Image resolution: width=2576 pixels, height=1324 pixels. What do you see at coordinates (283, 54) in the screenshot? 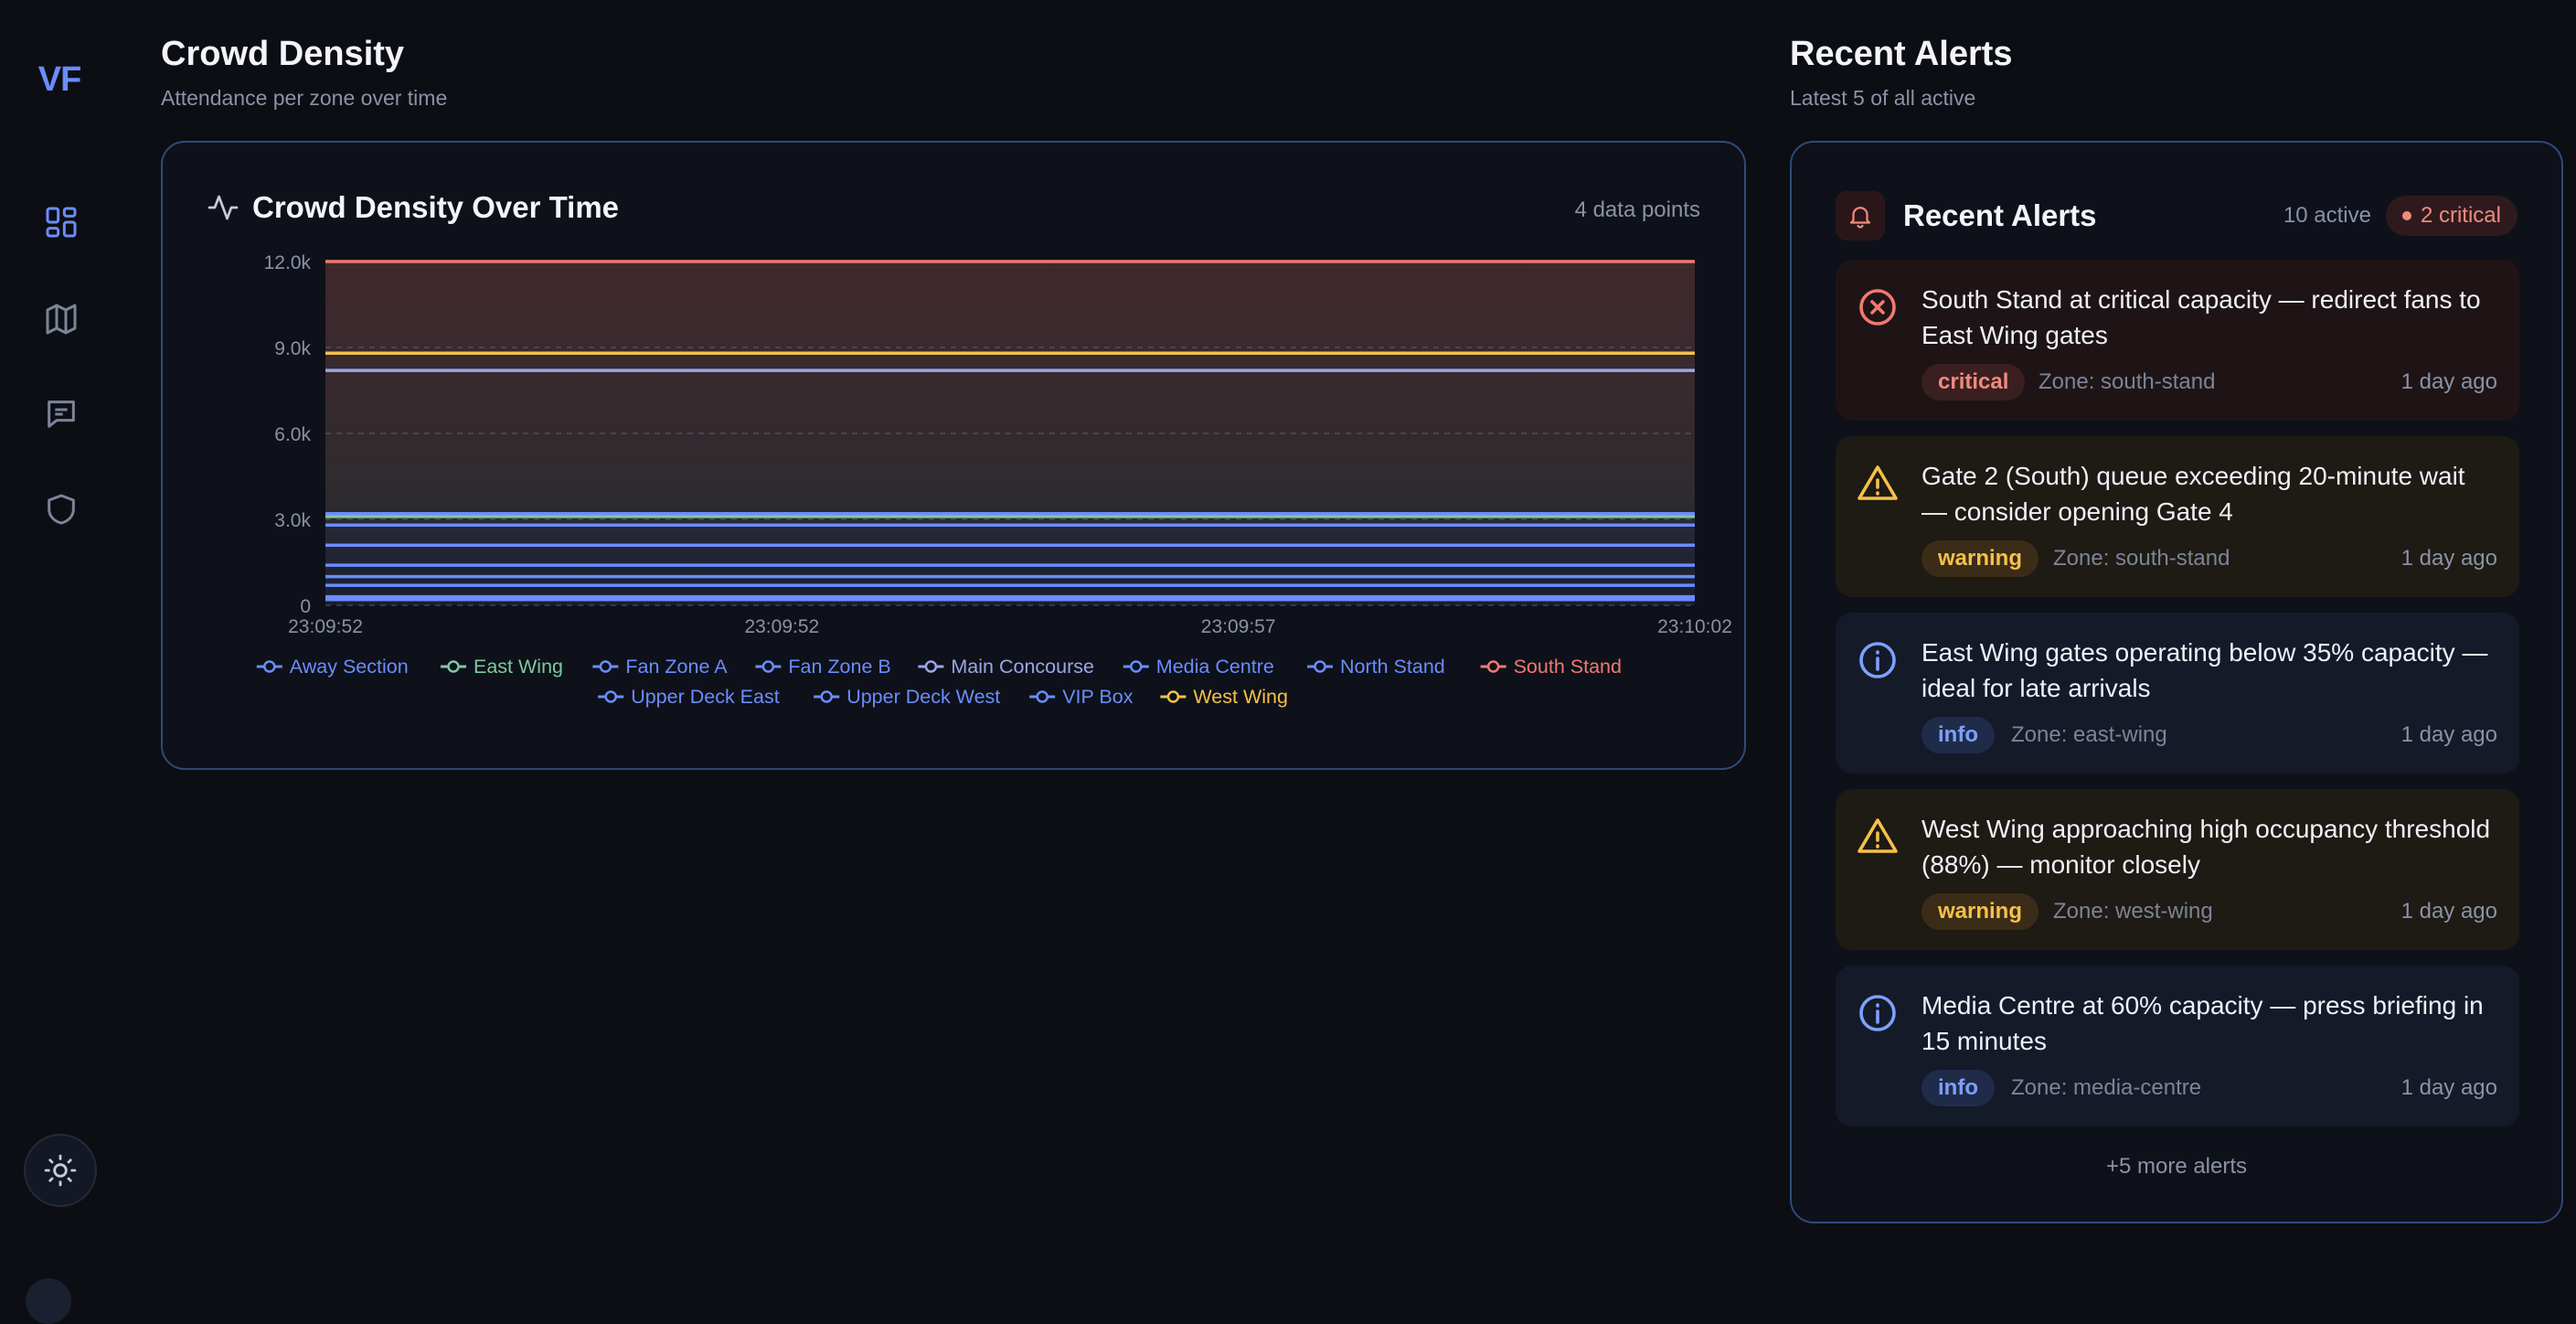
I see `crowd-density-title: Crowd Density` at bounding box center [283, 54].